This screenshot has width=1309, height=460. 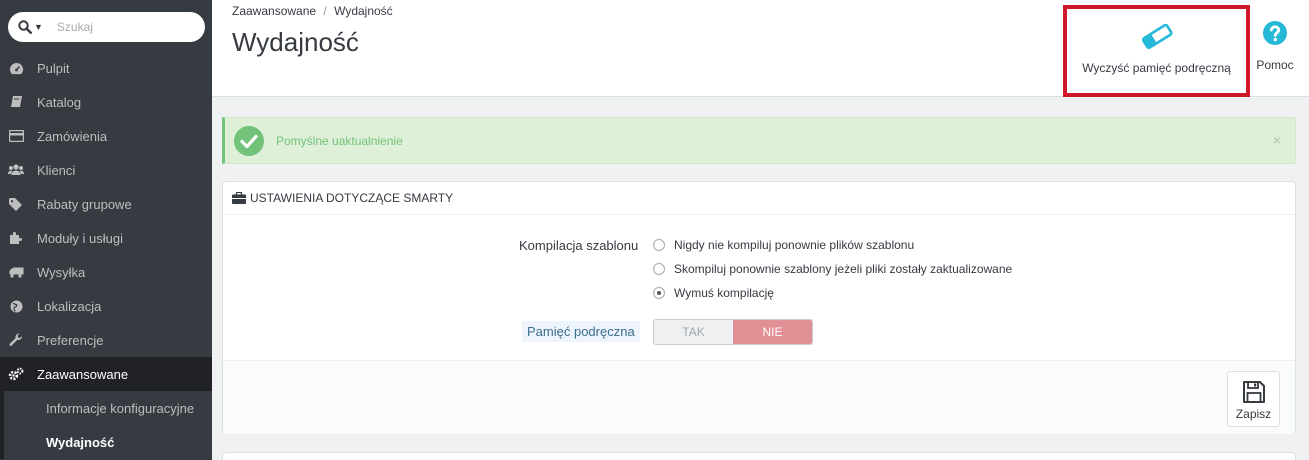 I want to click on sidebar-item-wysylka: Wysyłka, so click(x=106, y=272).